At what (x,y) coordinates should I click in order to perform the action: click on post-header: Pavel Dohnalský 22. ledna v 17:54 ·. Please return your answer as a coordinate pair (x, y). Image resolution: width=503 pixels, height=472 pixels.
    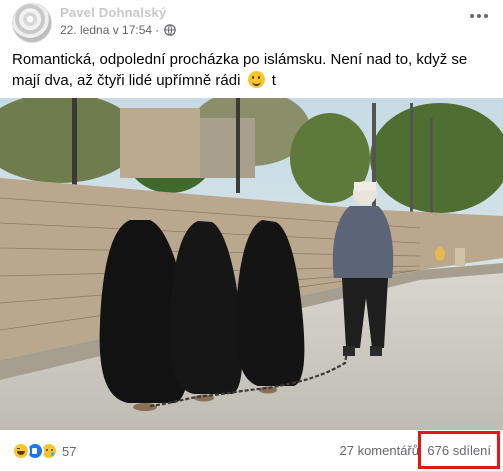
    Looking at the image, I should click on (251, 21).